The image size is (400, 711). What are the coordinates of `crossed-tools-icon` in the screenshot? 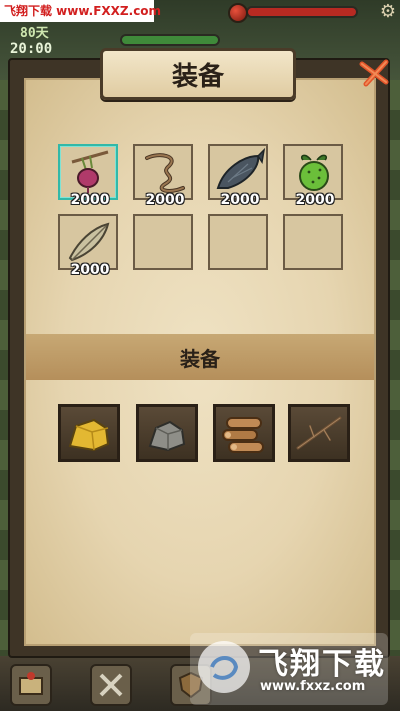 It's located at (111, 685).